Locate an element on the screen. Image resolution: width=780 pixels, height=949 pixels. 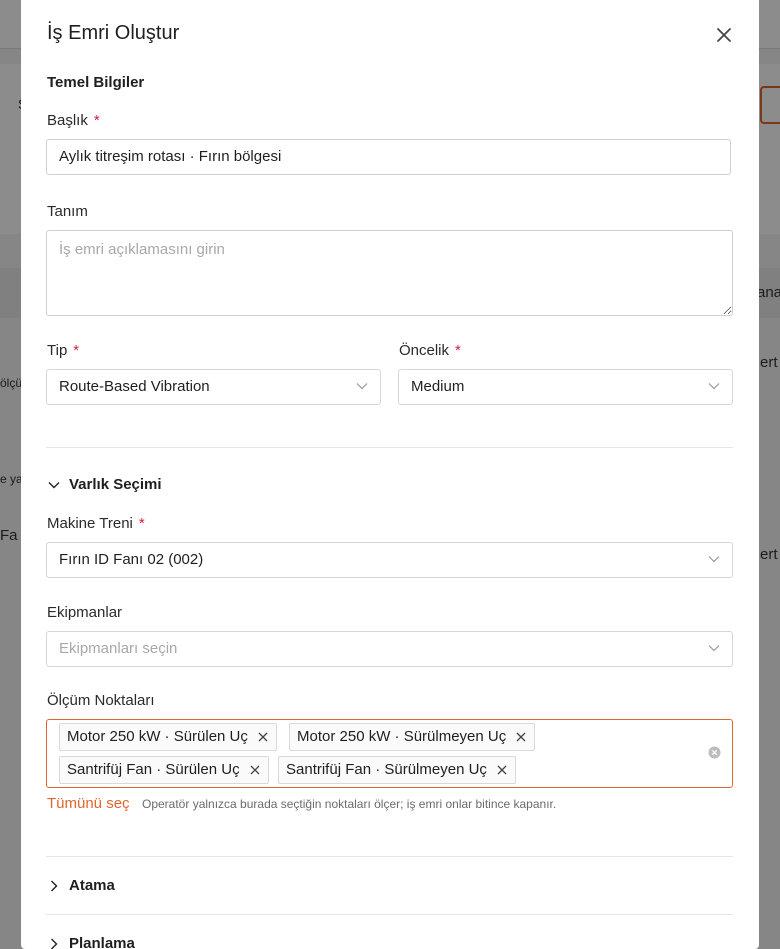
planning-section-title: Planlama is located at coordinates (102, 942).